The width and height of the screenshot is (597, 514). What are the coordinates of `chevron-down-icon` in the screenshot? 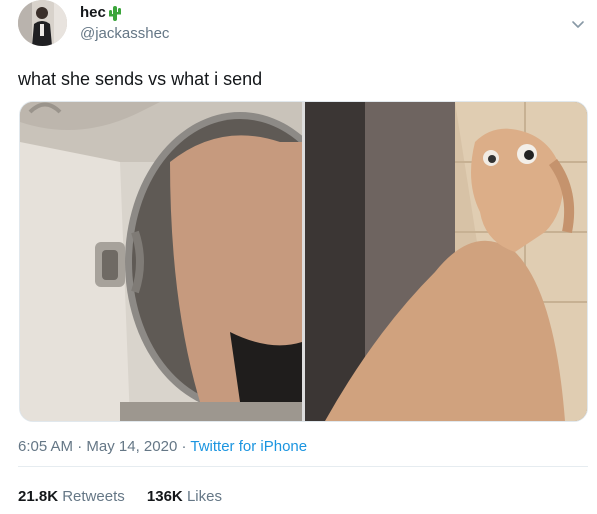 It's located at (578, 24).